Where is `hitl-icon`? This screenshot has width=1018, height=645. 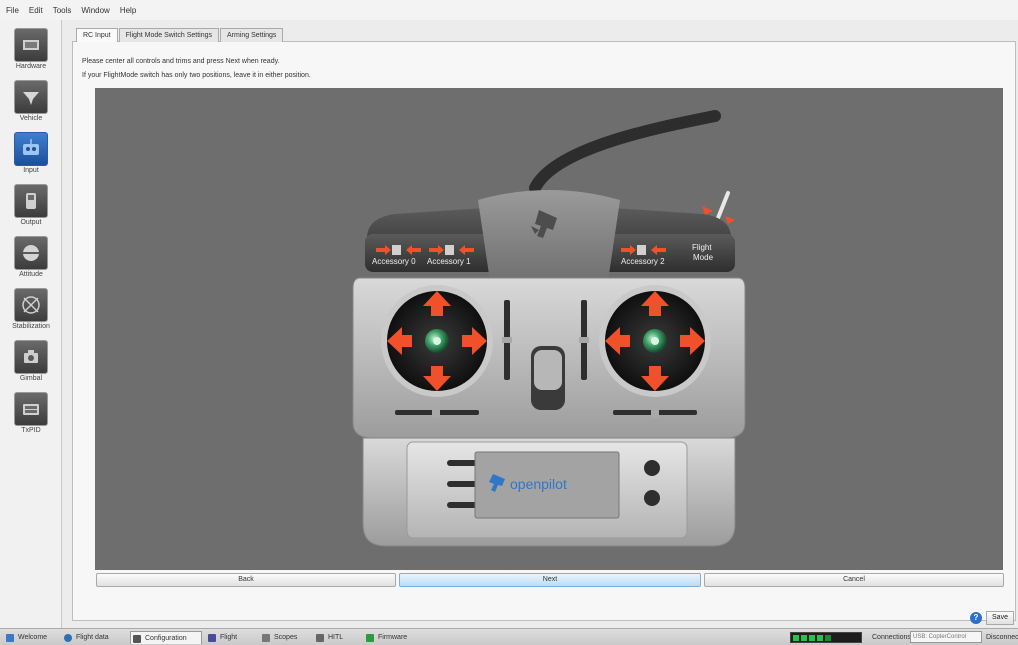
hitl-icon is located at coordinates (320, 638).